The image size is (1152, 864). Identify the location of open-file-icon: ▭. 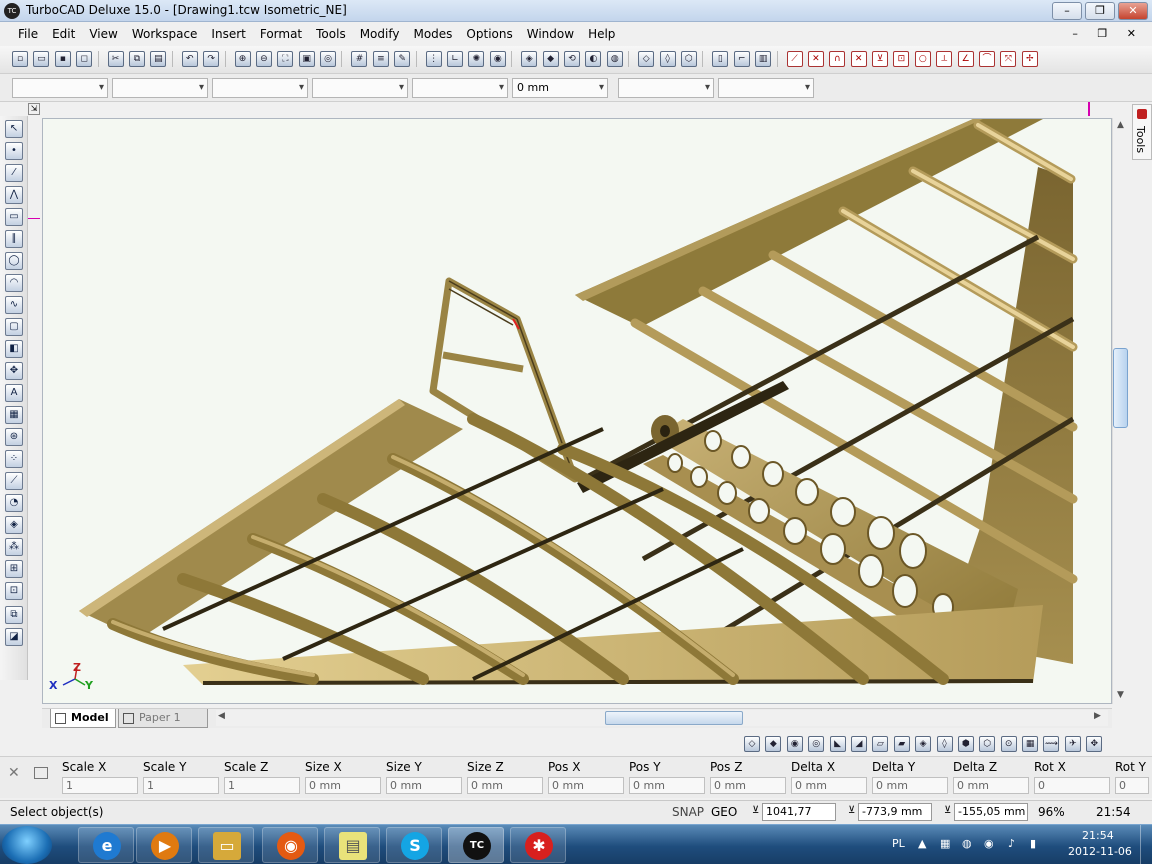
(41, 59).